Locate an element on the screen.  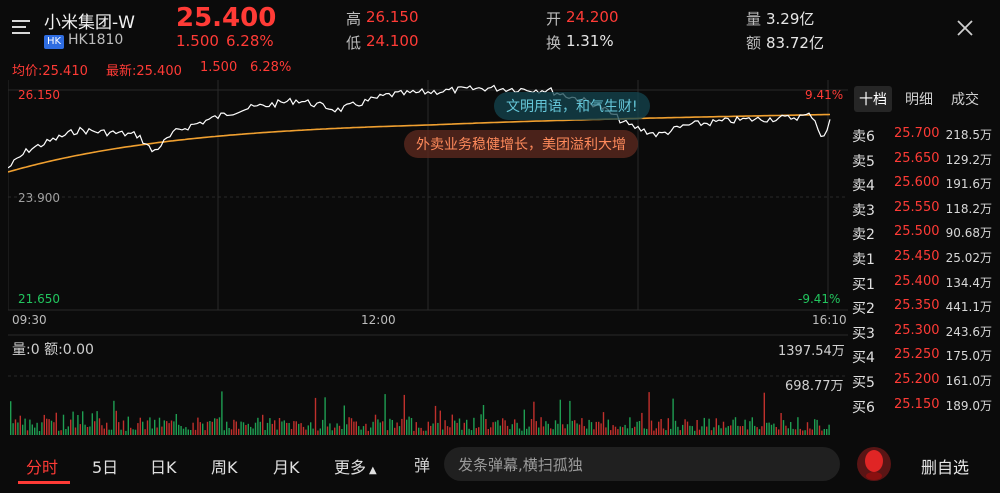
orderbook-row: 买1 25.400 134.4万 is located at coordinates (926, 286).